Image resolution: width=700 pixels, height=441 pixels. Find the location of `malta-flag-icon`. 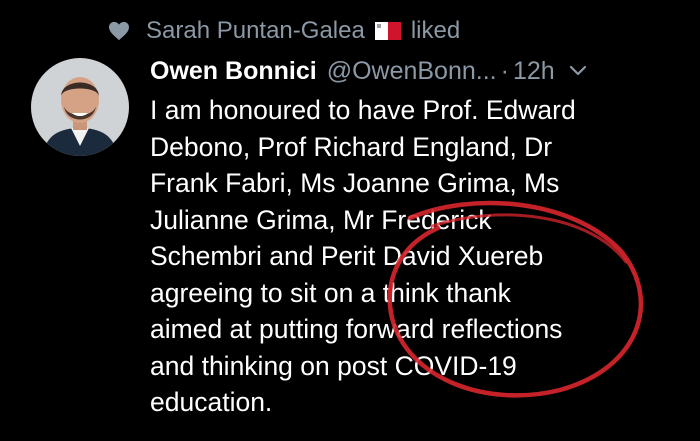

malta-flag-icon is located at coordinates (387, 31).